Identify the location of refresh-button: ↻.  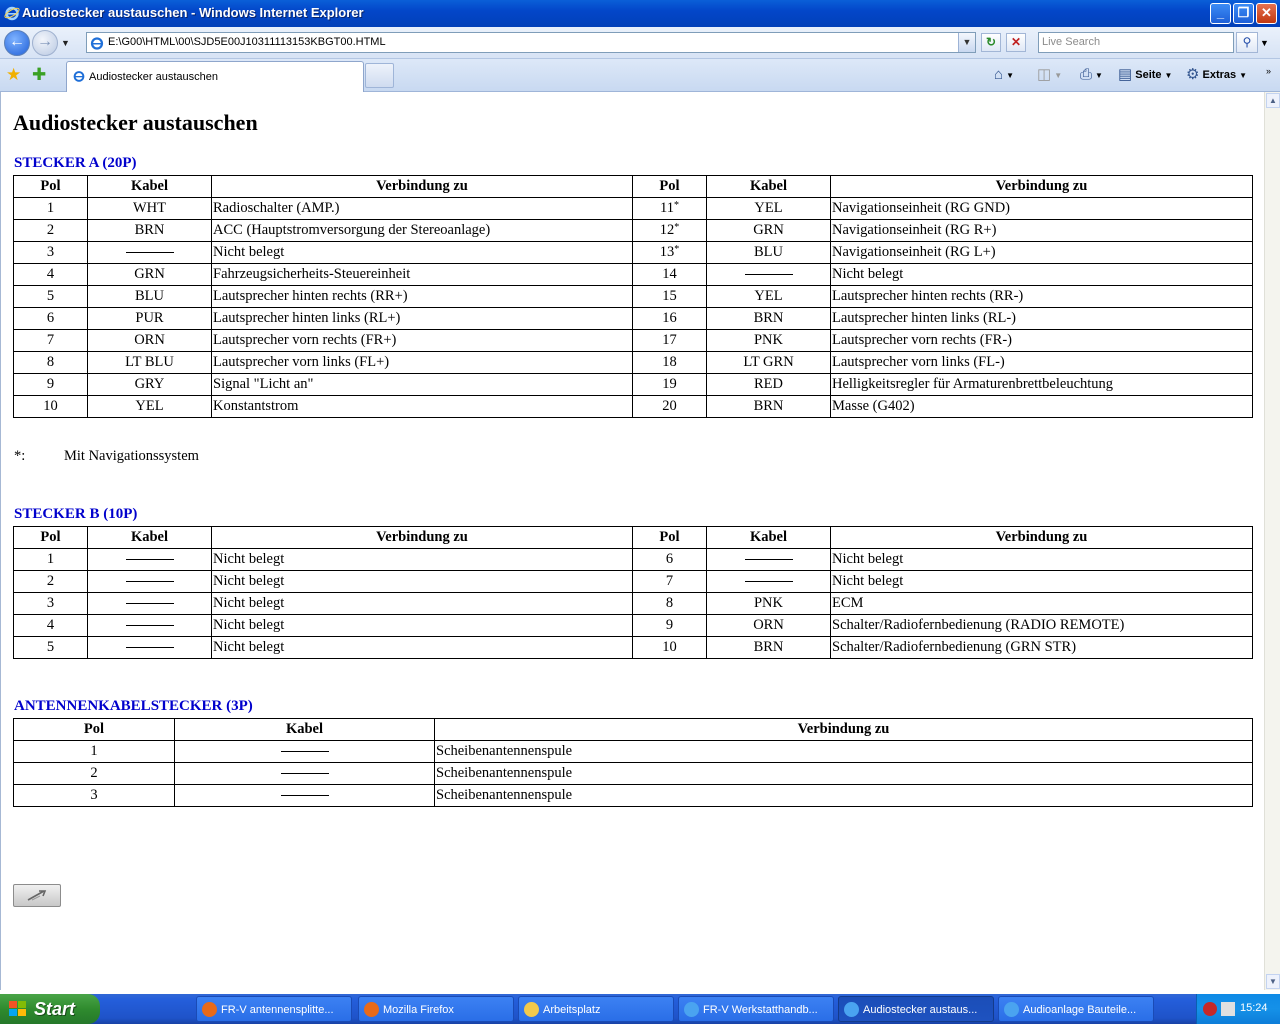
(991, 42).